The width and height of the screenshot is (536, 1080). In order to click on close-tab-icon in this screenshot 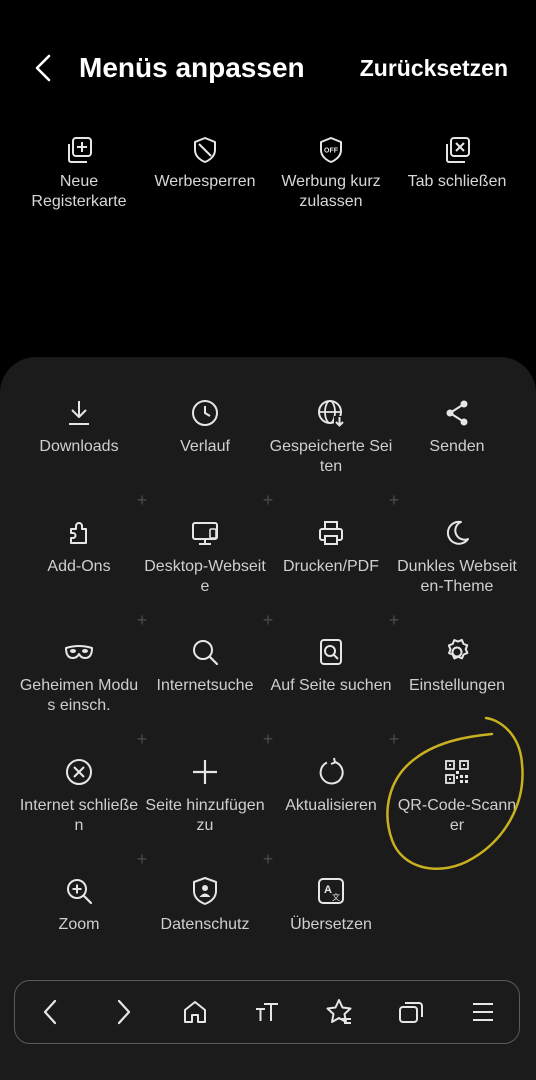, I will do `click(458, 150)`.